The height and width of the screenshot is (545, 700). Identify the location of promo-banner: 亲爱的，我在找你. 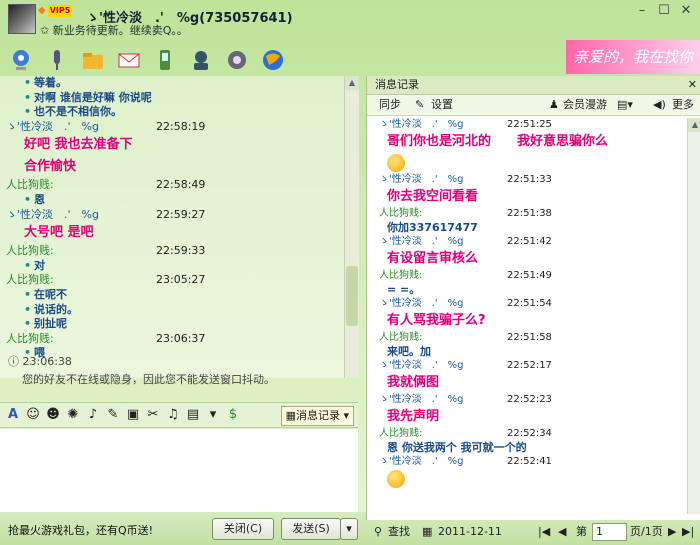
(633, 57).